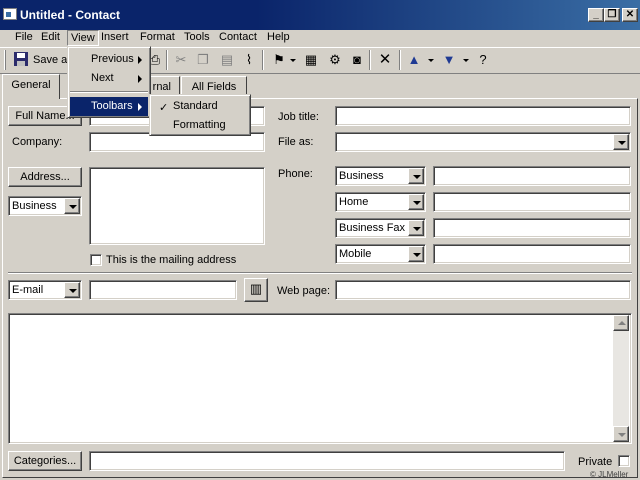  What do you see at coordinates (295, 174) in the screenshot?
I see `phone-label: Phone:` at bounding box center [295, 174].